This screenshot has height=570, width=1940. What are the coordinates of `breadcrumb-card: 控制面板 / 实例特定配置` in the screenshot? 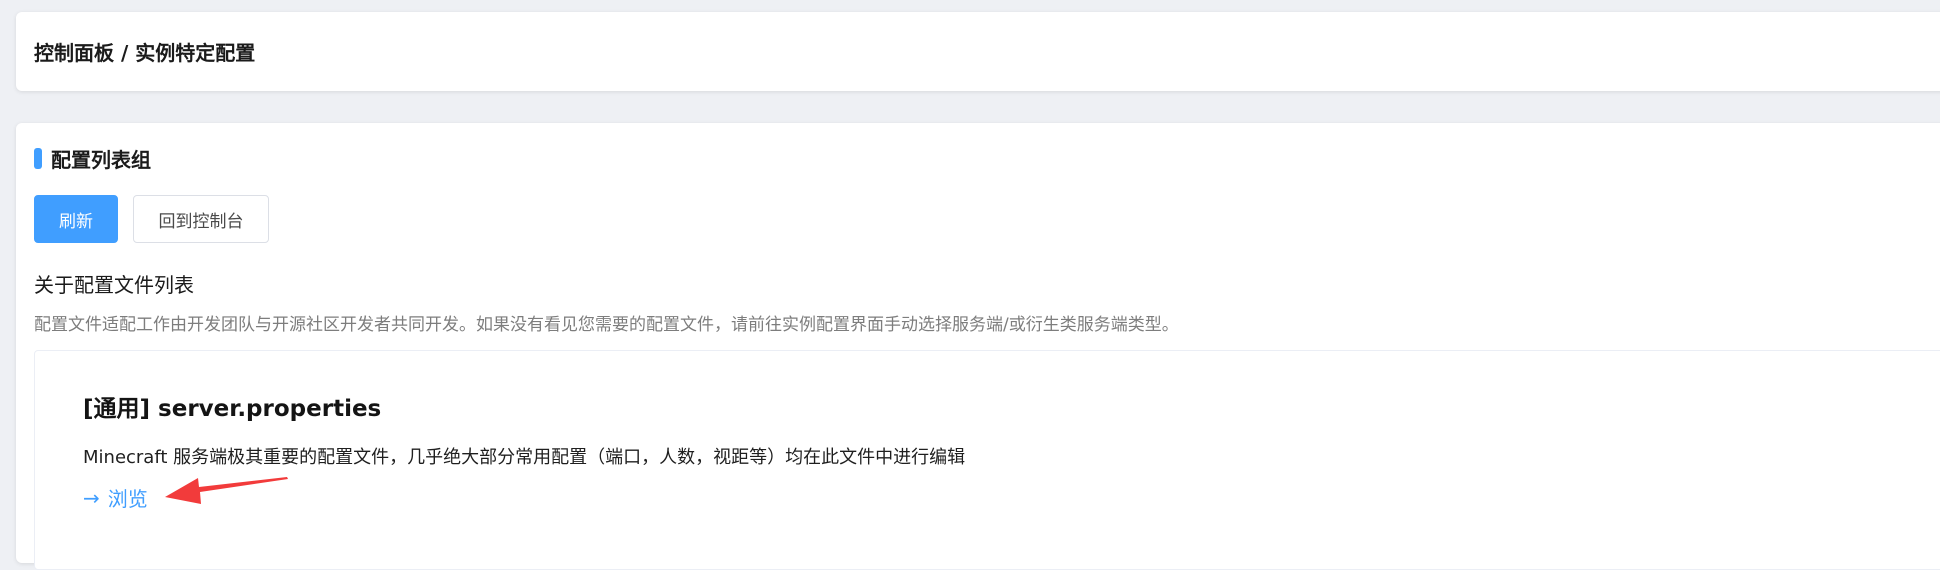 It's located at (978, 51).